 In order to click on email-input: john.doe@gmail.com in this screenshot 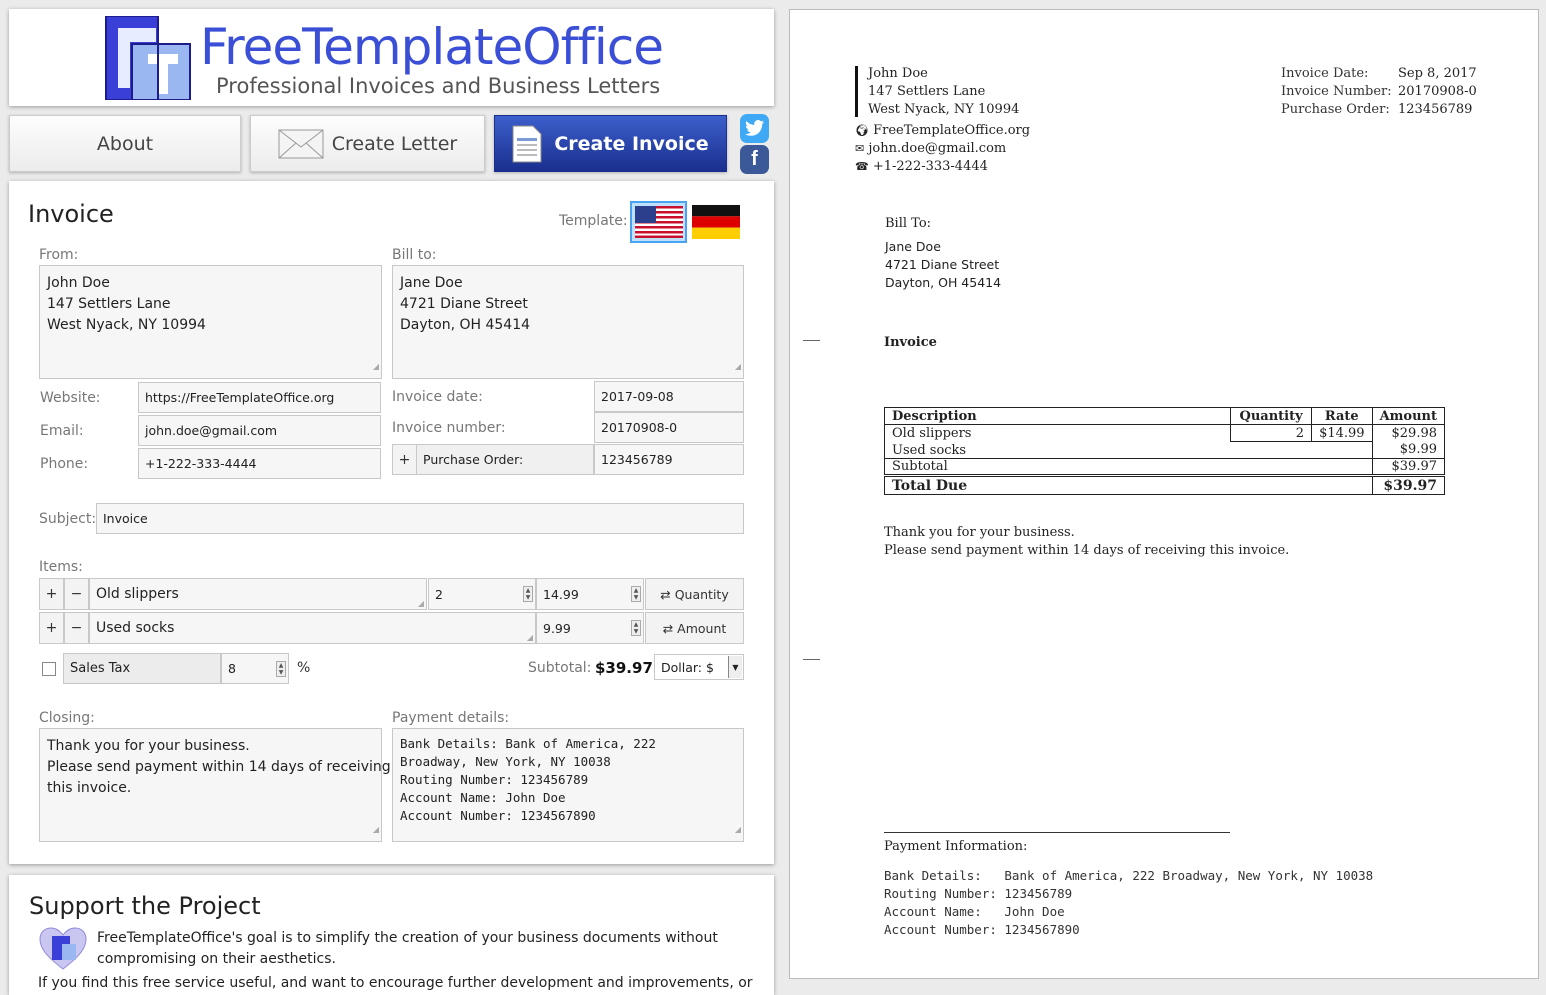, I will do `click(259, 430)`.